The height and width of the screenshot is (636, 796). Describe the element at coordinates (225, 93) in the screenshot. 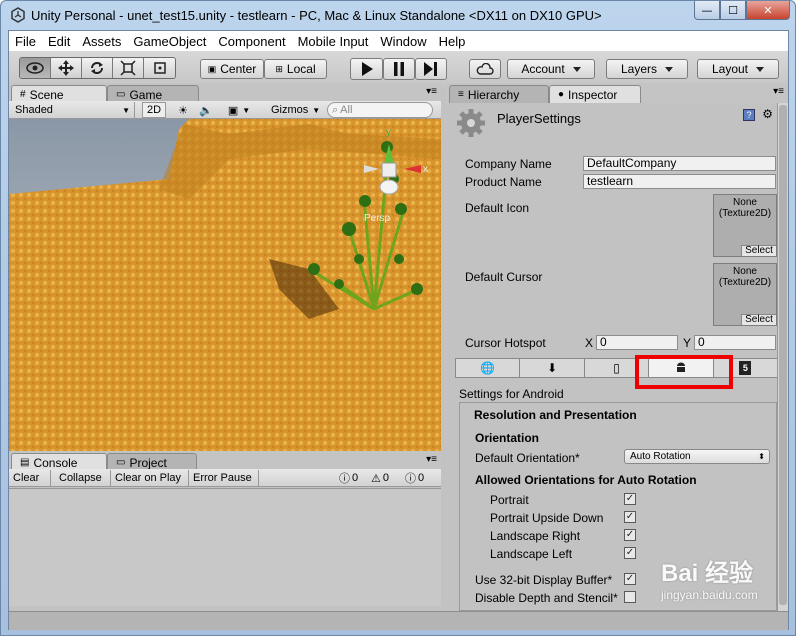

I see `scene-panel-tabs: # Scene ▭ Game ▾≡` at that location.